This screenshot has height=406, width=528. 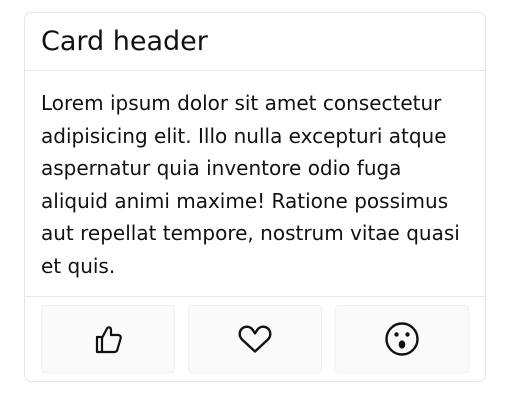 I want to click on thumbs-up-icon, so click(x=108, y=339).